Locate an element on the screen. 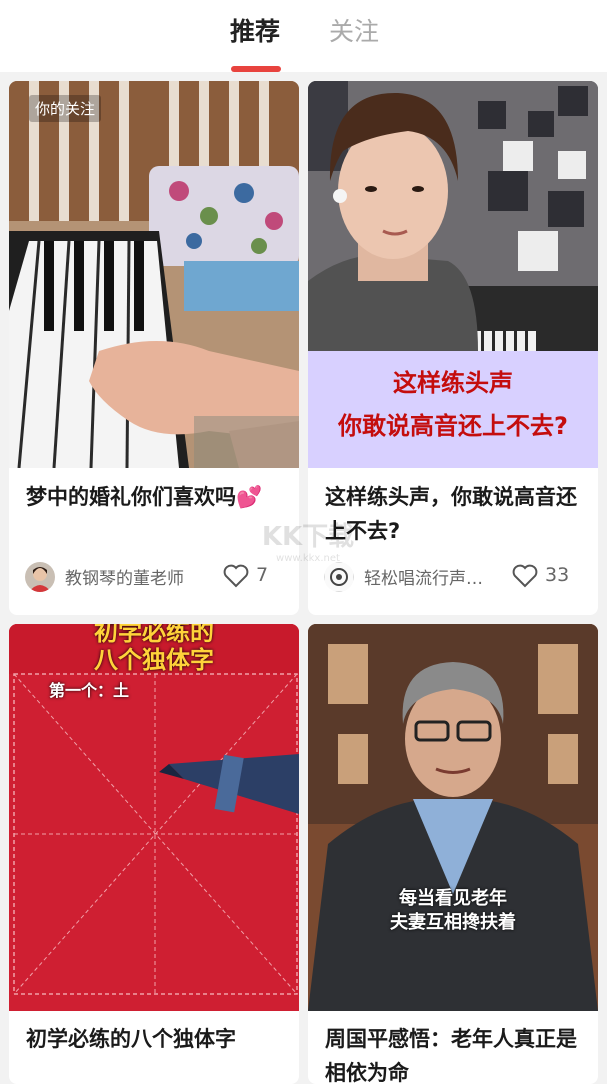  author-row: 教钢琴的董老师 7 is located at coordinates (156, 577).